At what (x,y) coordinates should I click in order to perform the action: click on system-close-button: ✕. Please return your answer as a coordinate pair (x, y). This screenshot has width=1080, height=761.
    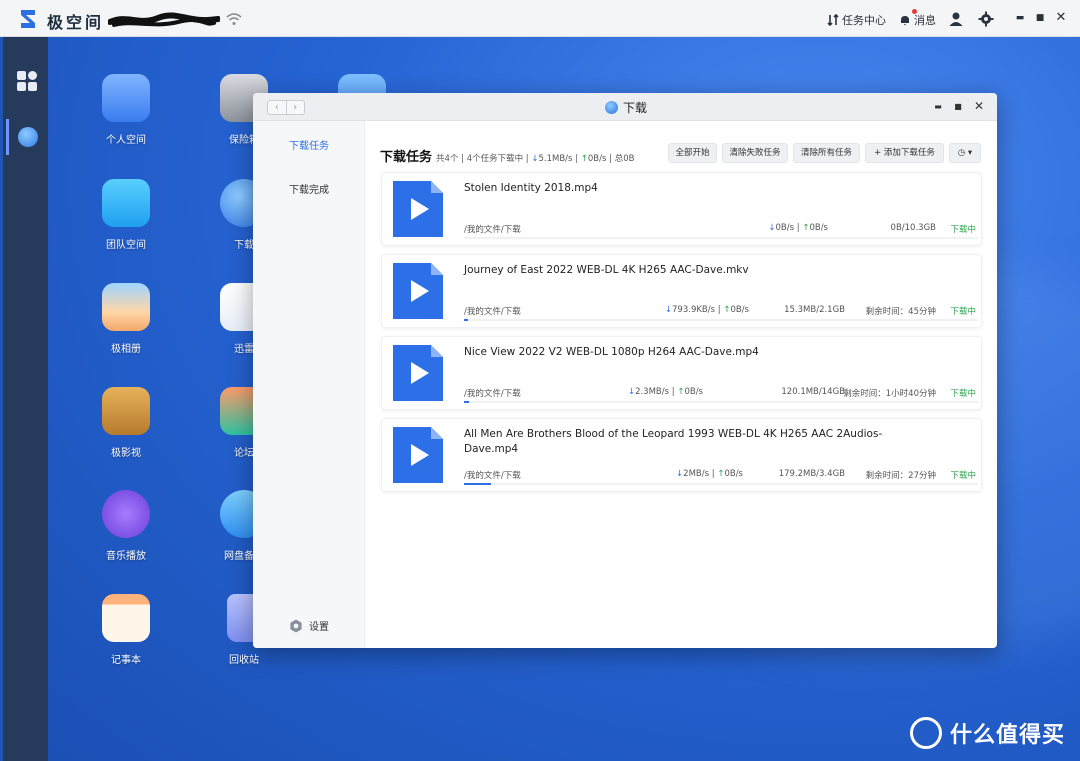
    Looking at the image, I should click on (1061, 17).